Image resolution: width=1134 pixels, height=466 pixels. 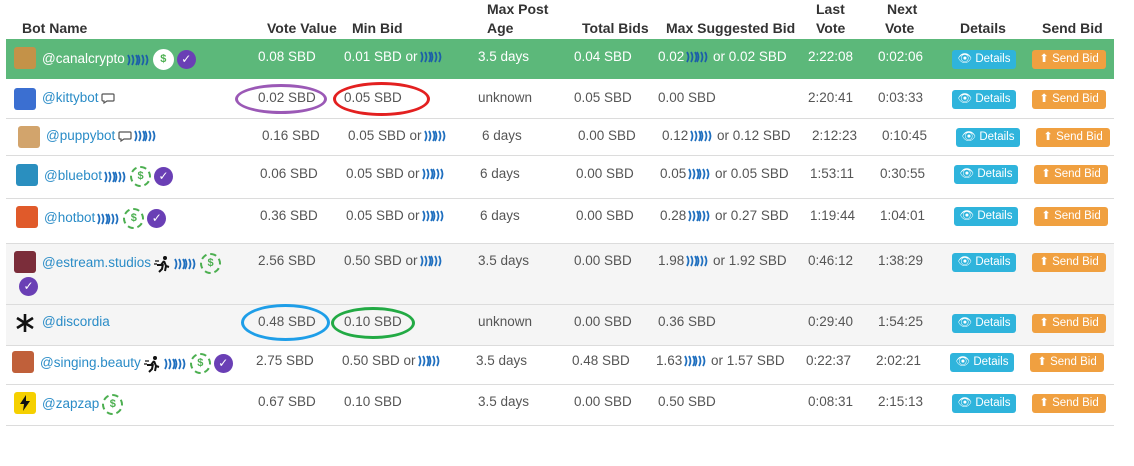 I want to click on bot-name-link: @kittybot, so click(x=70, y=97).